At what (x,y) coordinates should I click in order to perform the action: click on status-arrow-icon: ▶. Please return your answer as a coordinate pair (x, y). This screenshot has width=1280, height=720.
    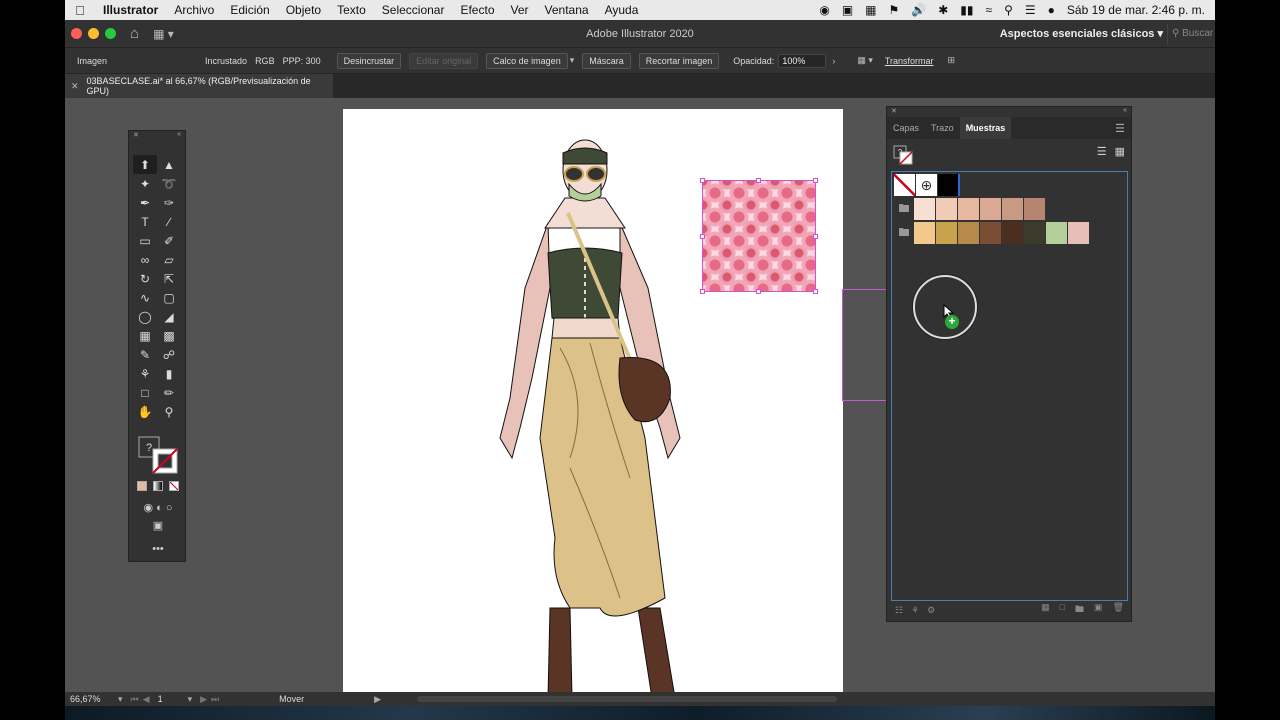
    Looking at the image, I should click on (377, 699).